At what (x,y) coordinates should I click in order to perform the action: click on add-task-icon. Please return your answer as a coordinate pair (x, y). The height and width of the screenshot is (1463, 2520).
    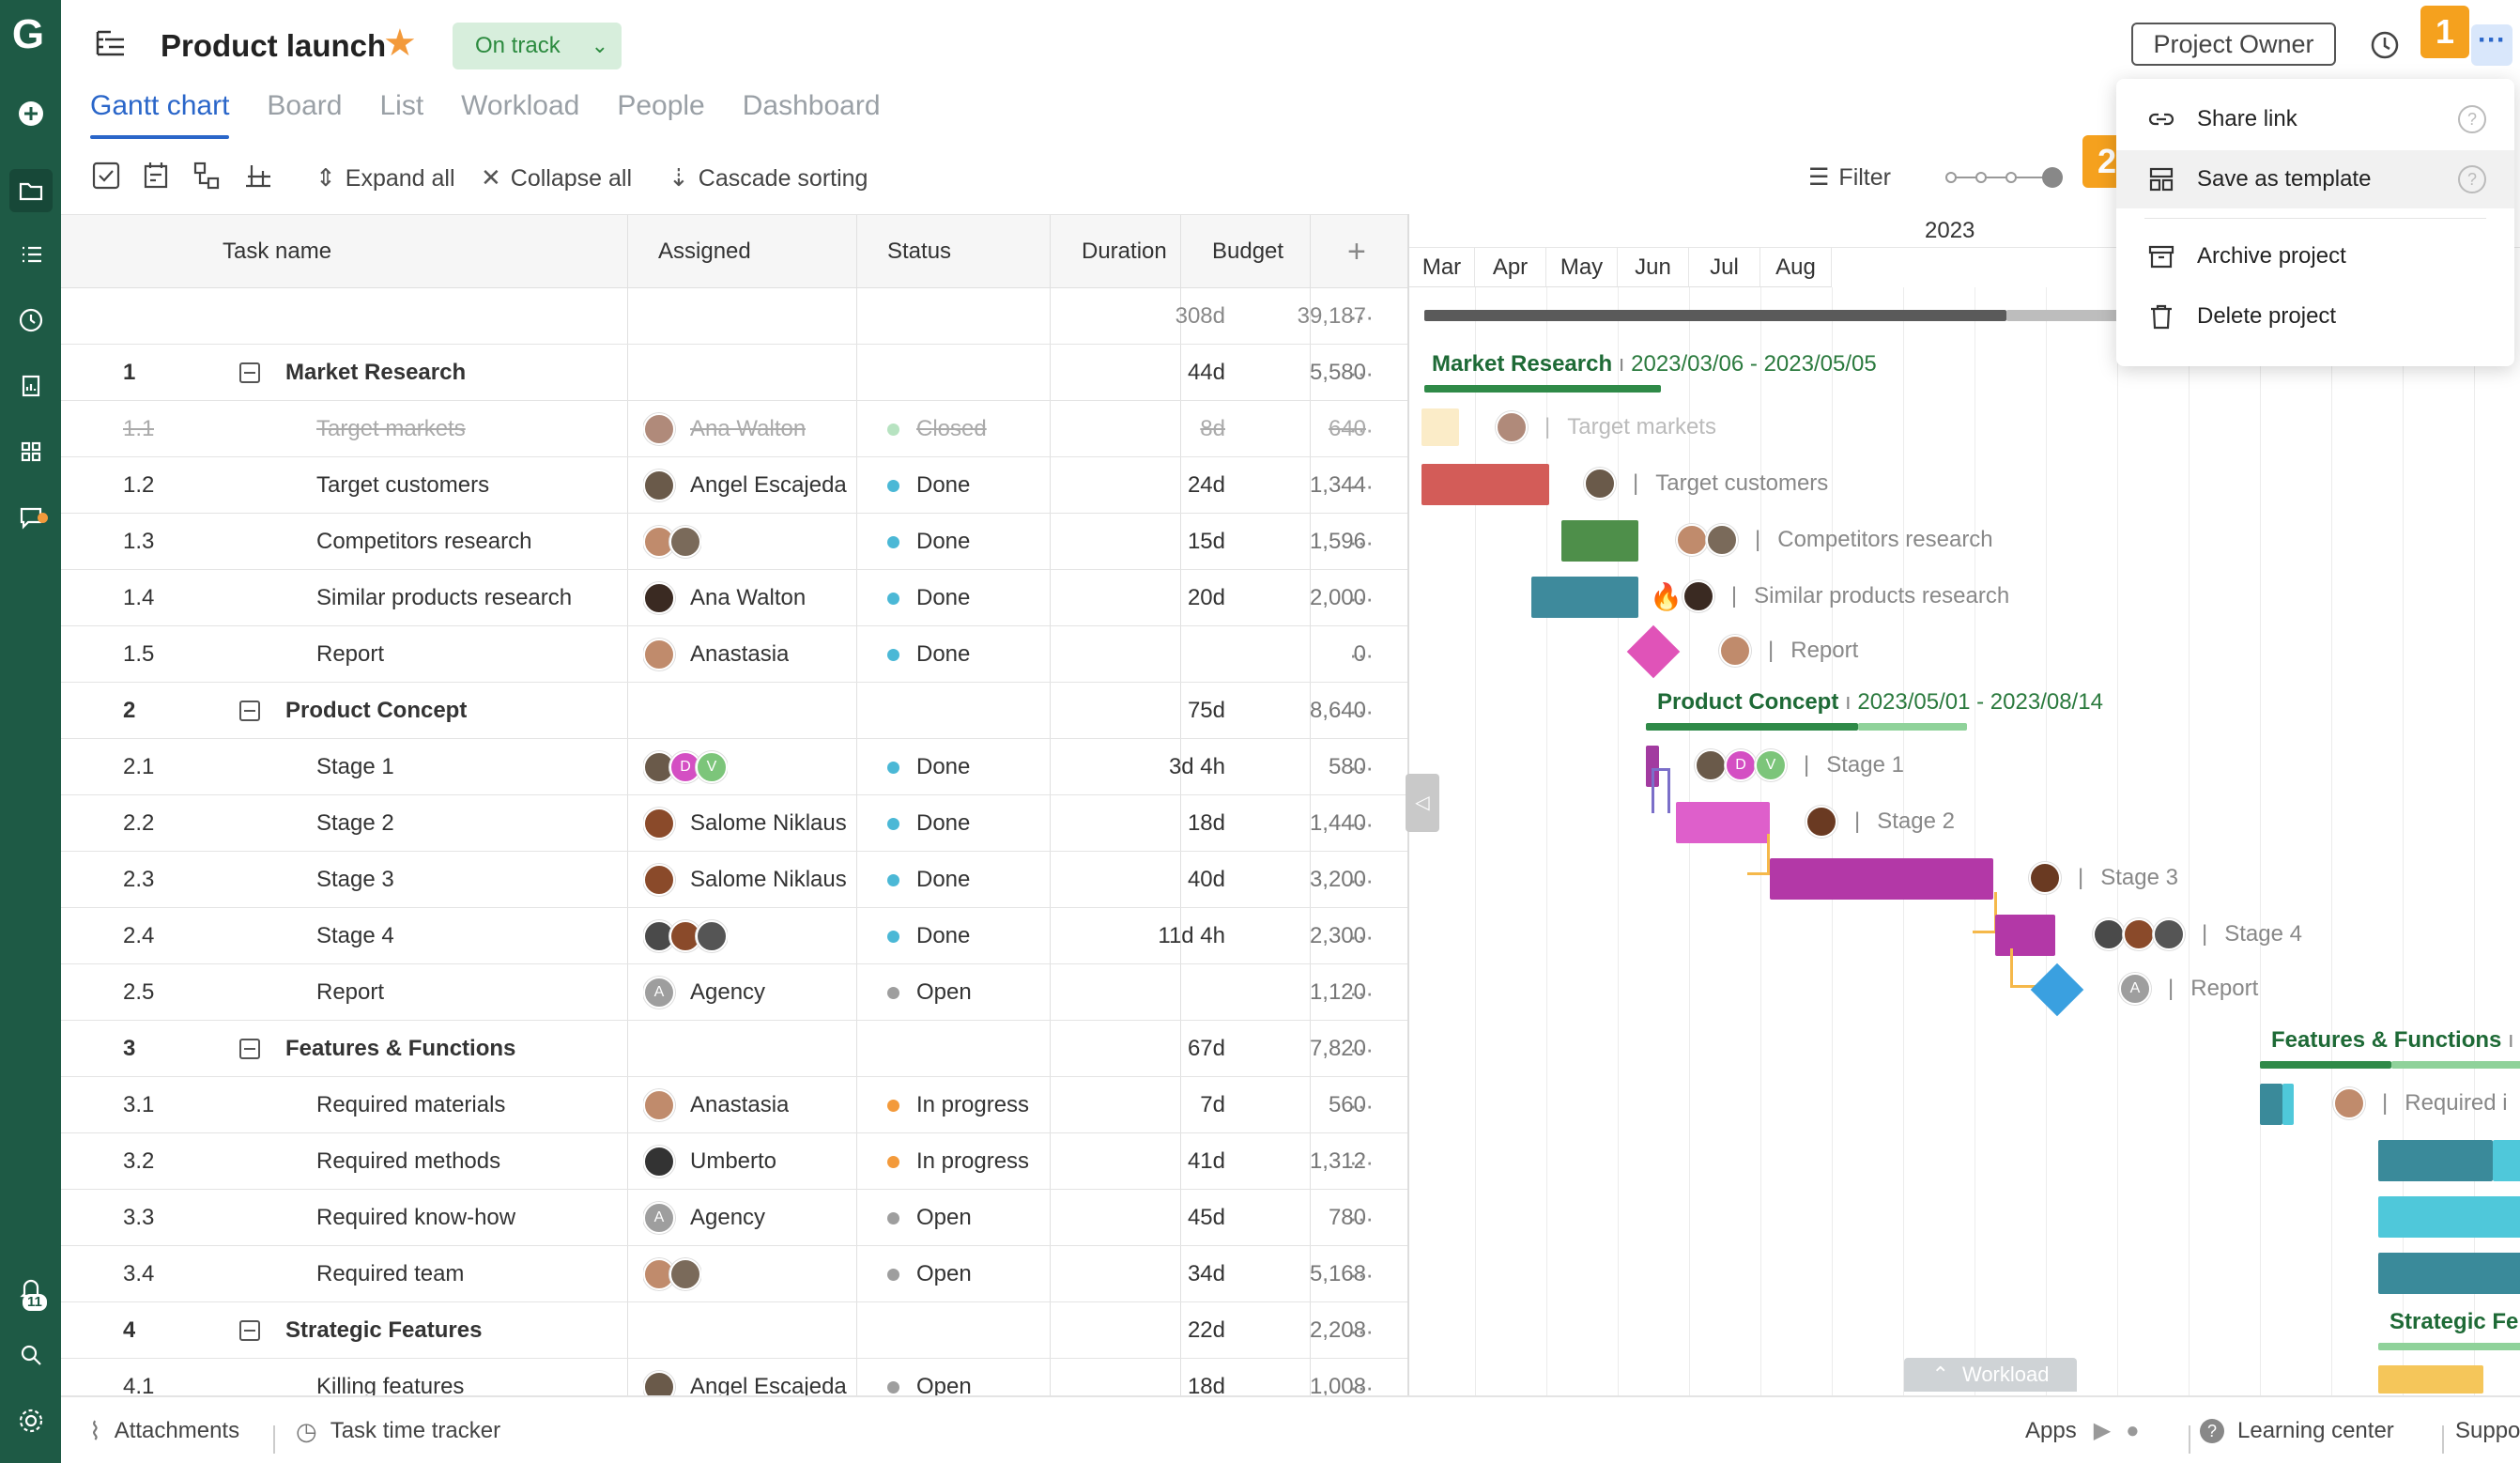
    Looking at the image, I should click on (157, 176).